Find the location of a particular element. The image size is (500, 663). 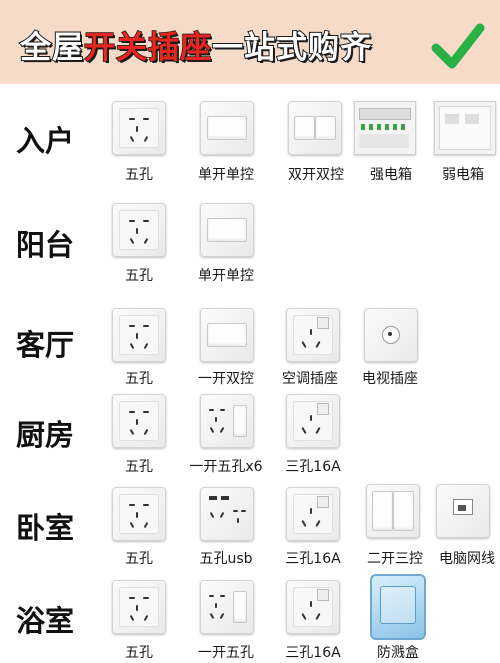

item-caption: 五孔usb is located at coordinates (226, 559).